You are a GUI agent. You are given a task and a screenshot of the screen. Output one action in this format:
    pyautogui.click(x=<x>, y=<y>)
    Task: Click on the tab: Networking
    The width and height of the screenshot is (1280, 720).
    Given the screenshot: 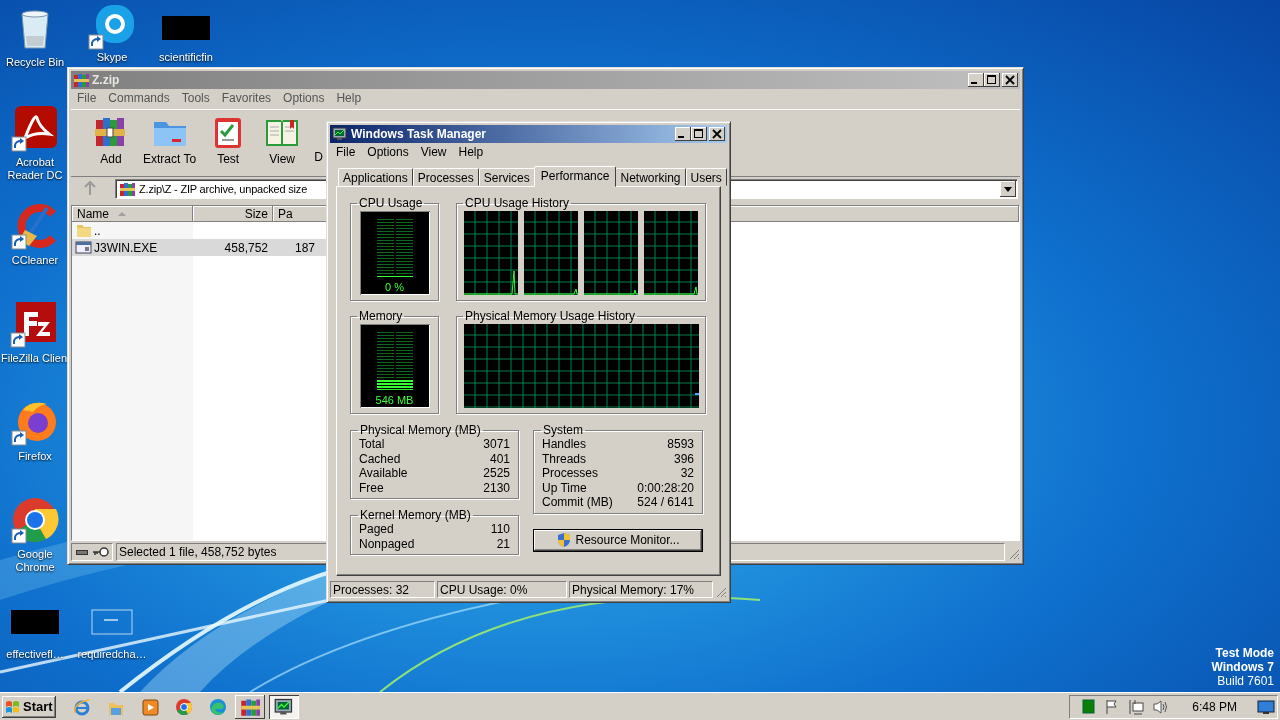 What is the action you would take?
    pyautogui.click(x=650, y=177)
    